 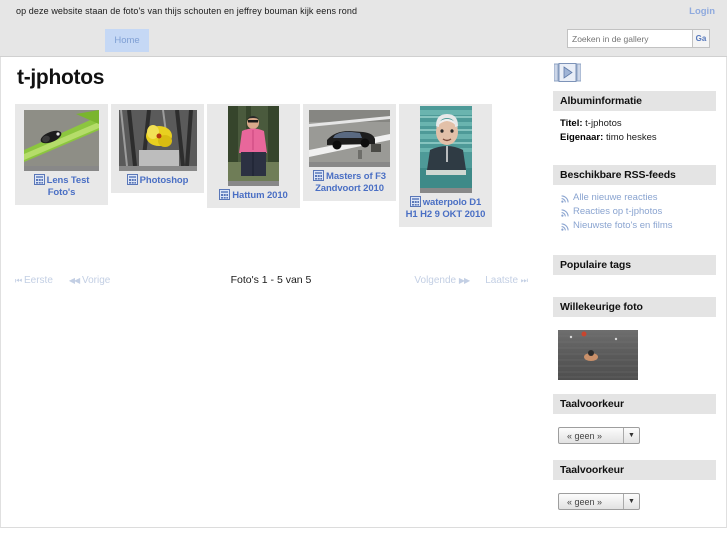 I want to click on album-card: Hattum 2010, so click(x=253, y=156).